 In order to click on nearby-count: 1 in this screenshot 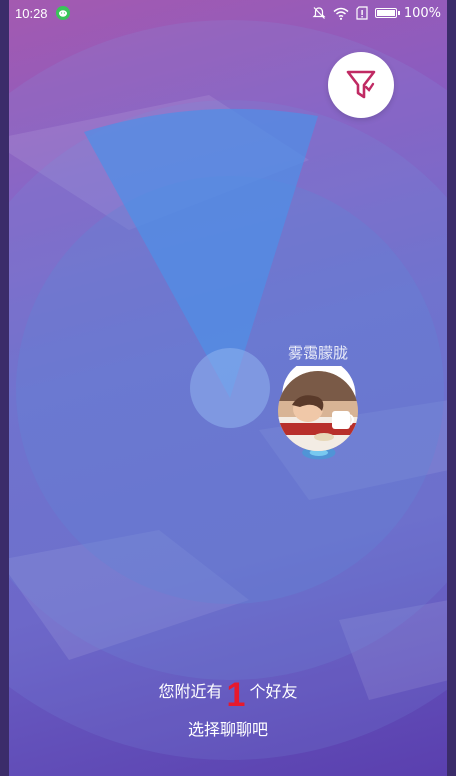, I will do `click(236, 695)`.